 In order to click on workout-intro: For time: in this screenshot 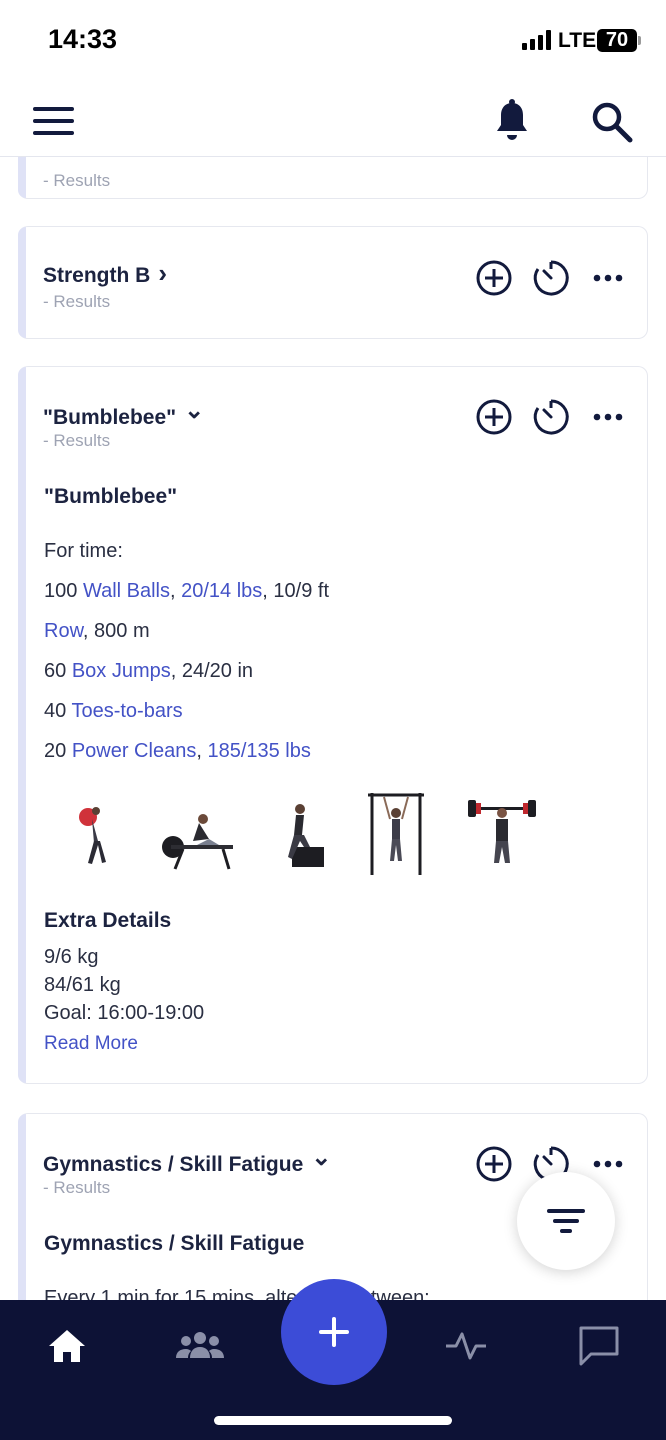, I will do `click(83, 551)`.